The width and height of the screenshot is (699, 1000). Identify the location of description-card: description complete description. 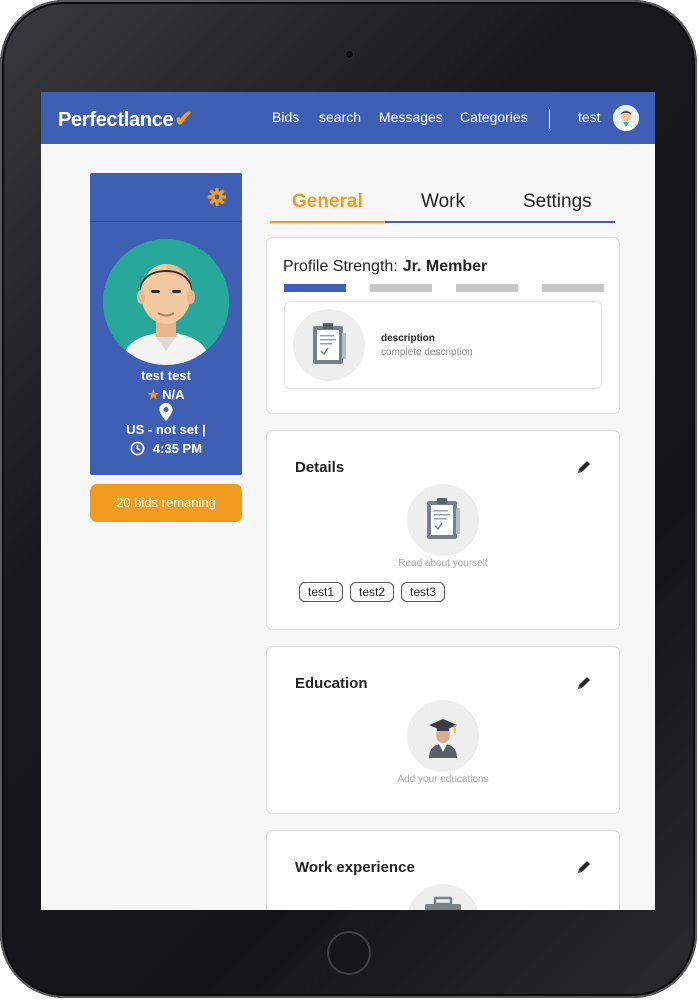
(443, 345).